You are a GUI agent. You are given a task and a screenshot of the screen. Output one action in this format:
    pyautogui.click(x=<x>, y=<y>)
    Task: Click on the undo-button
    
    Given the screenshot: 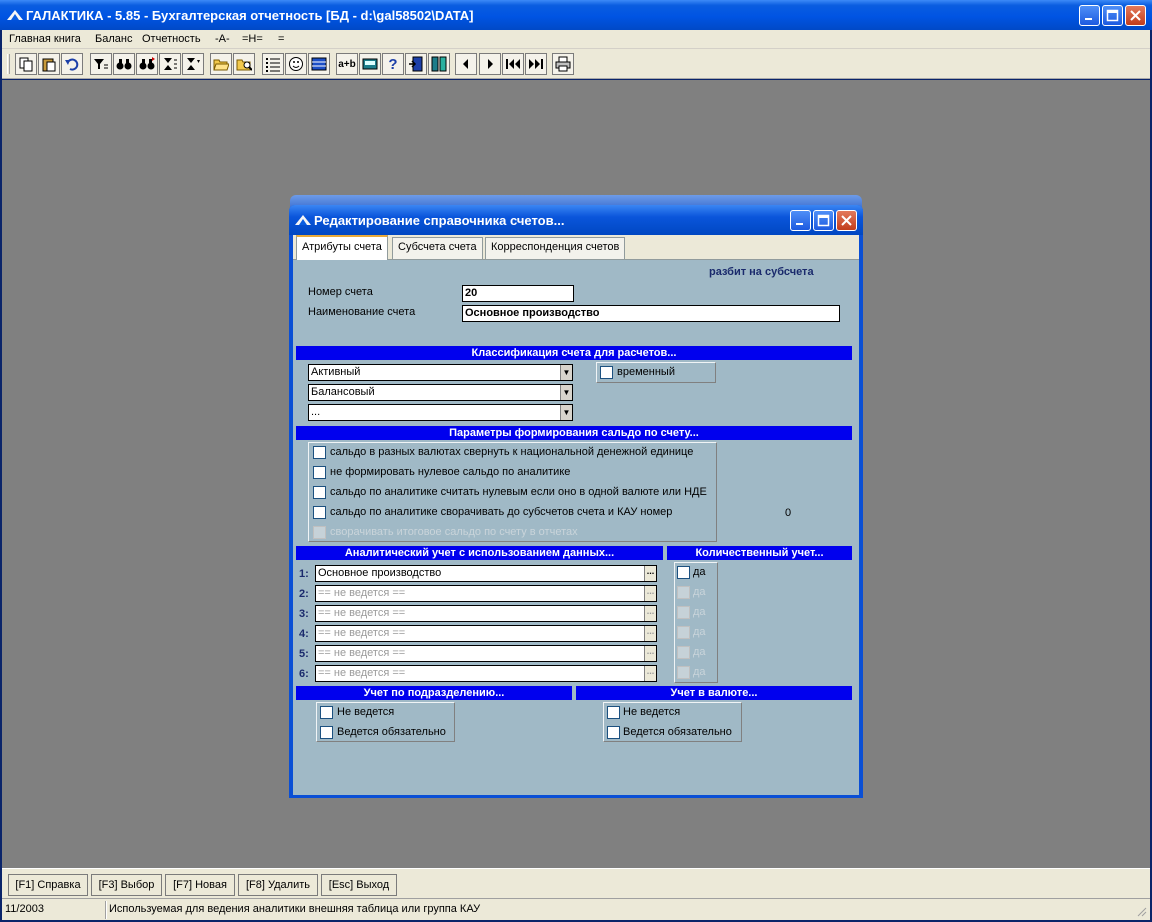 What is the action you would take?
    pyautogui.click(x=72, y=64)
    